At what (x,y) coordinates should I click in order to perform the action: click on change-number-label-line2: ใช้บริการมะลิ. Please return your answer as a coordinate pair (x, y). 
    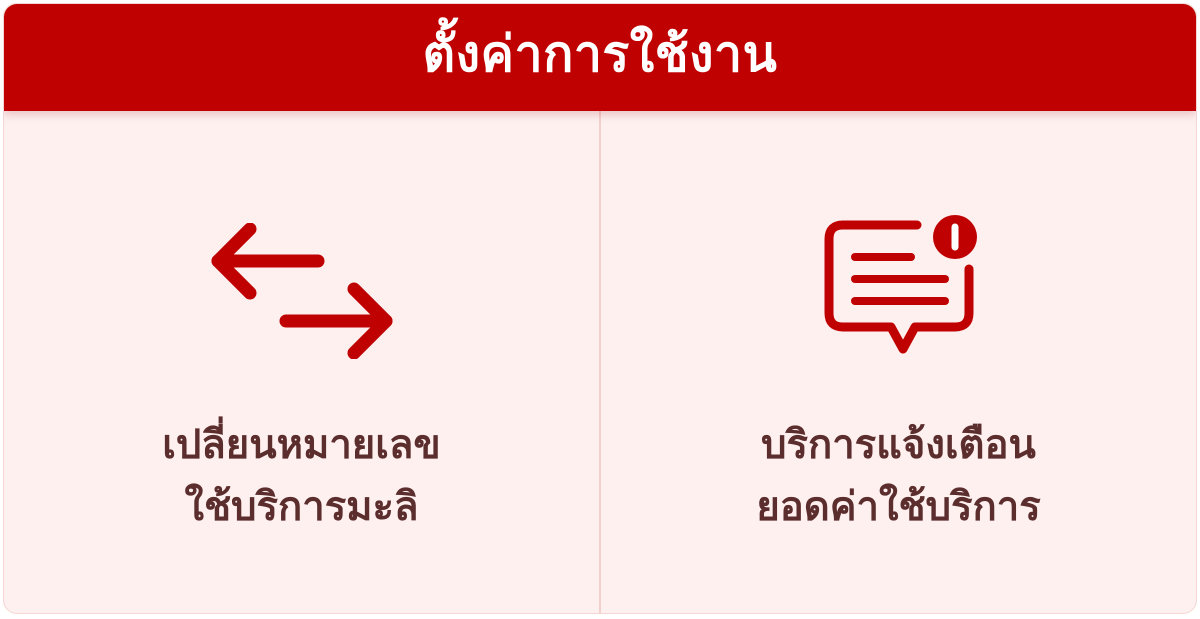
    Looking at the image, I should click on (301, 507).